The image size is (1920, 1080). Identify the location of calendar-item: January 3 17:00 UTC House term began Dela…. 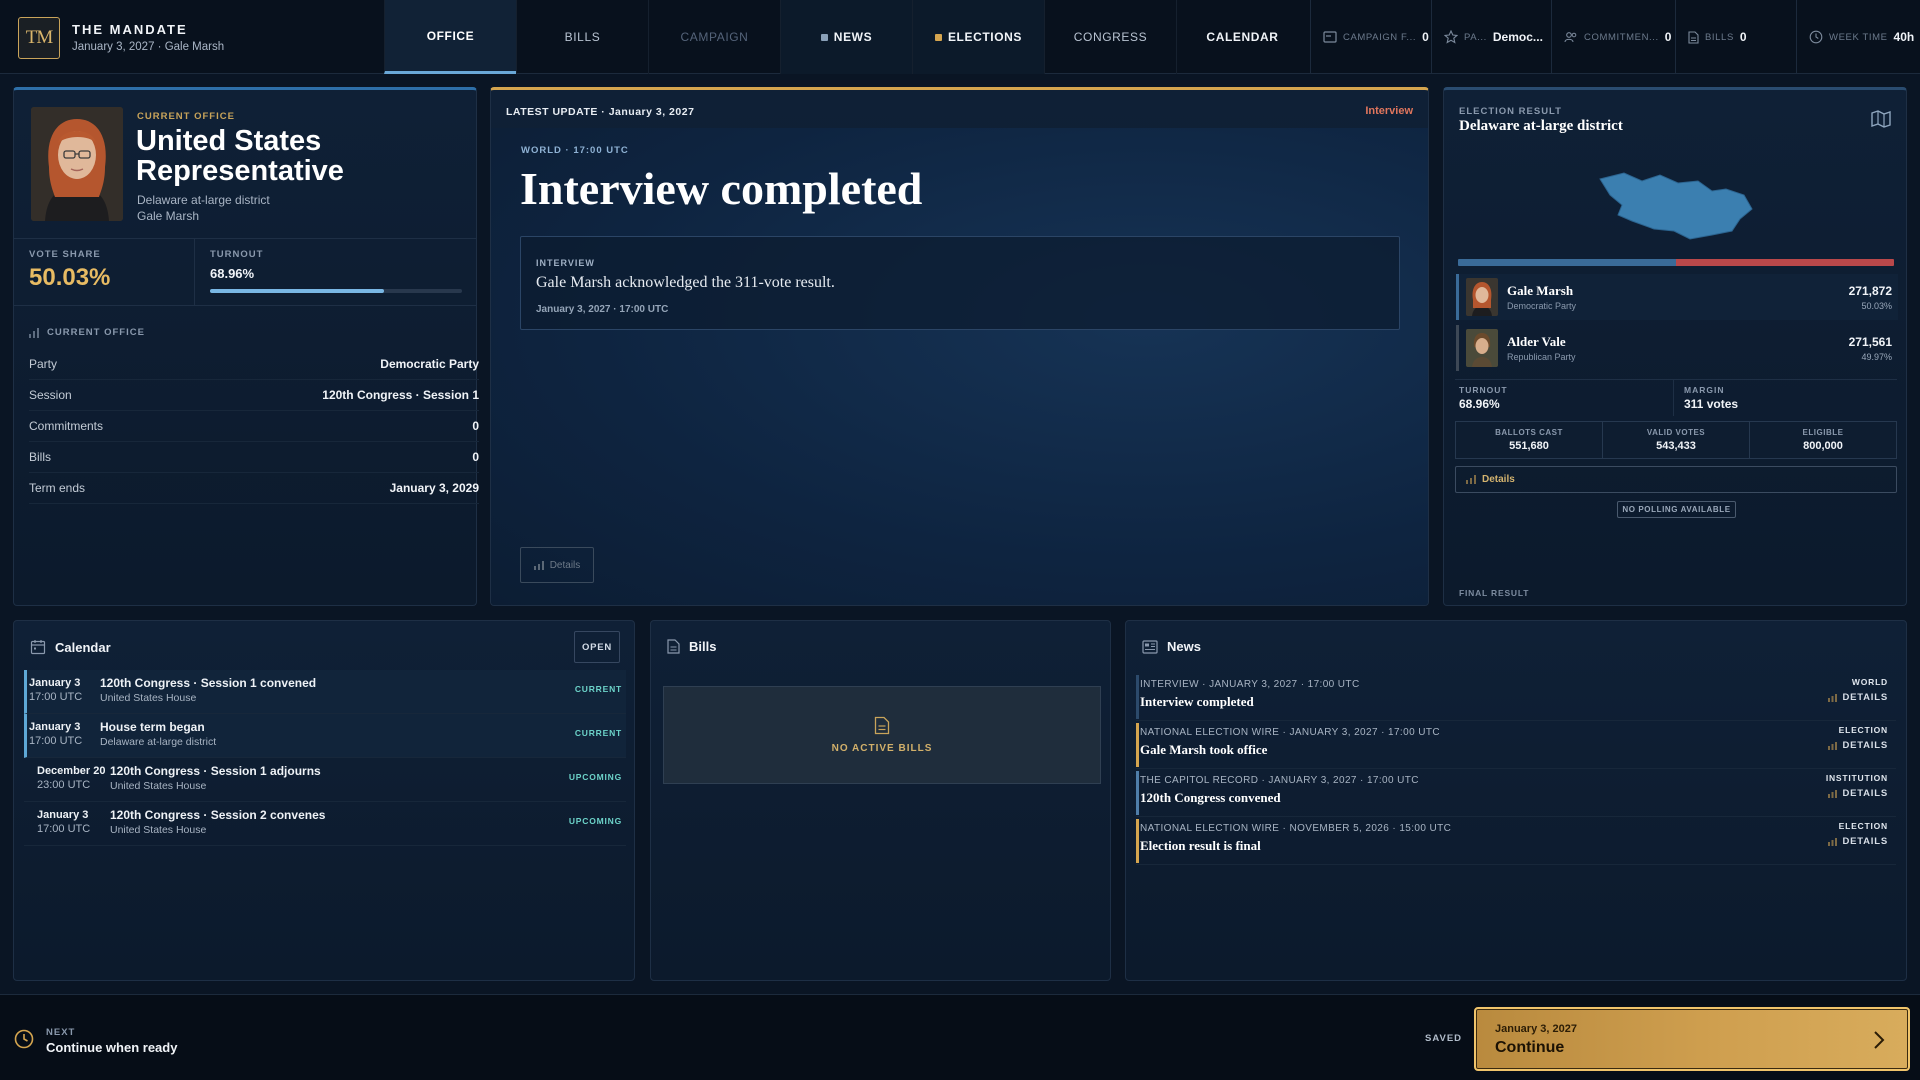
(325, 736).